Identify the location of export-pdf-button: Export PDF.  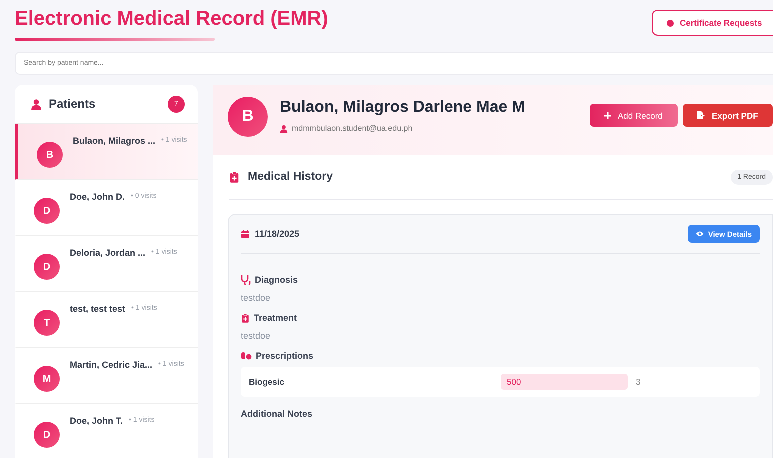
(728, 115).